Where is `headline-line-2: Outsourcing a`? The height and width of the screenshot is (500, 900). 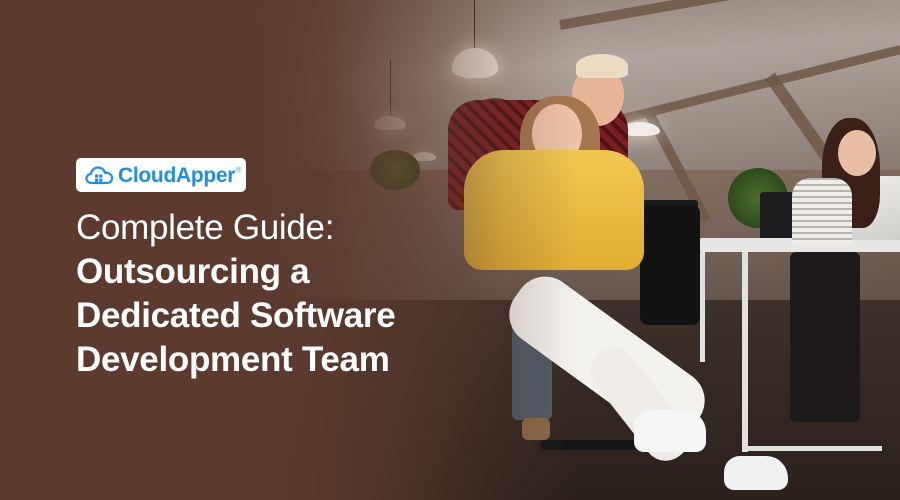 headline-line-2: Outsourcing a is located at coordinates (193, 271).